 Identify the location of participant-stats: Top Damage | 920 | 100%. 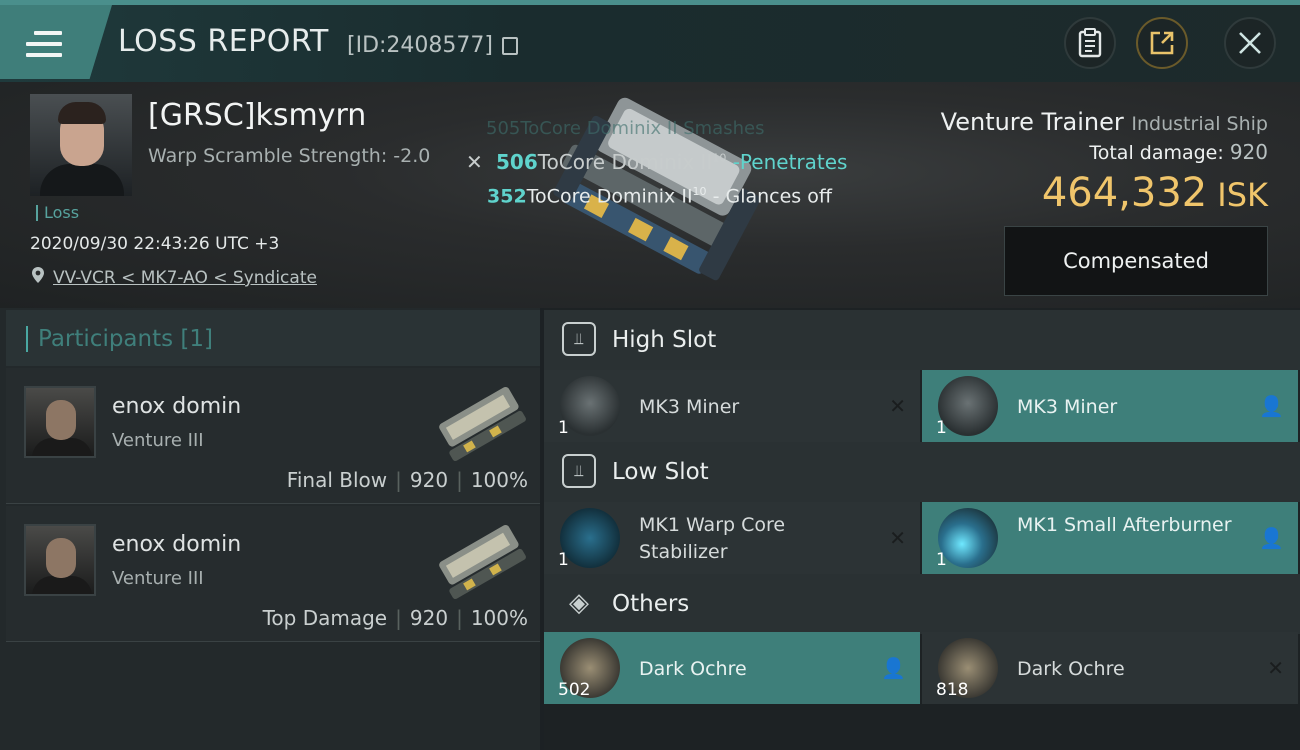
(395, 618).